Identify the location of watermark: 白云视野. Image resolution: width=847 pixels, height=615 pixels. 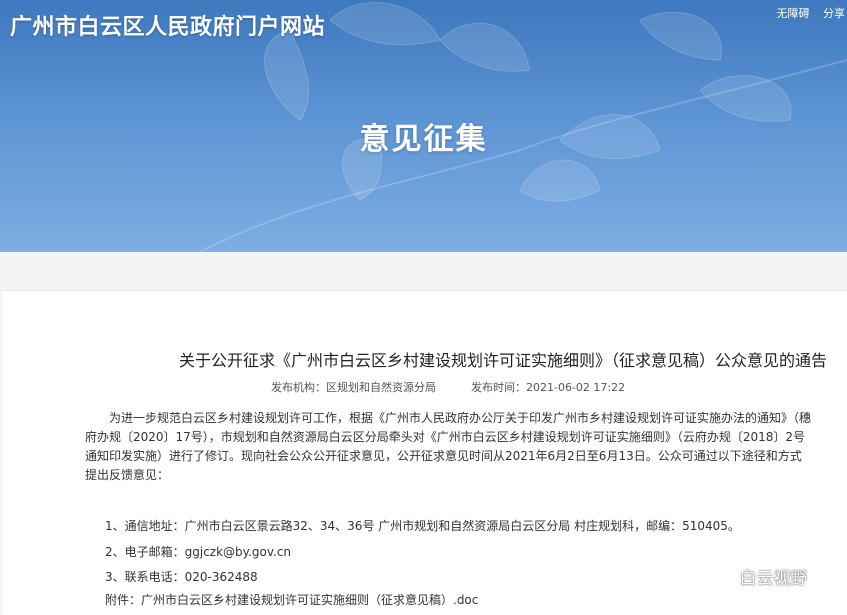
(754, 578).